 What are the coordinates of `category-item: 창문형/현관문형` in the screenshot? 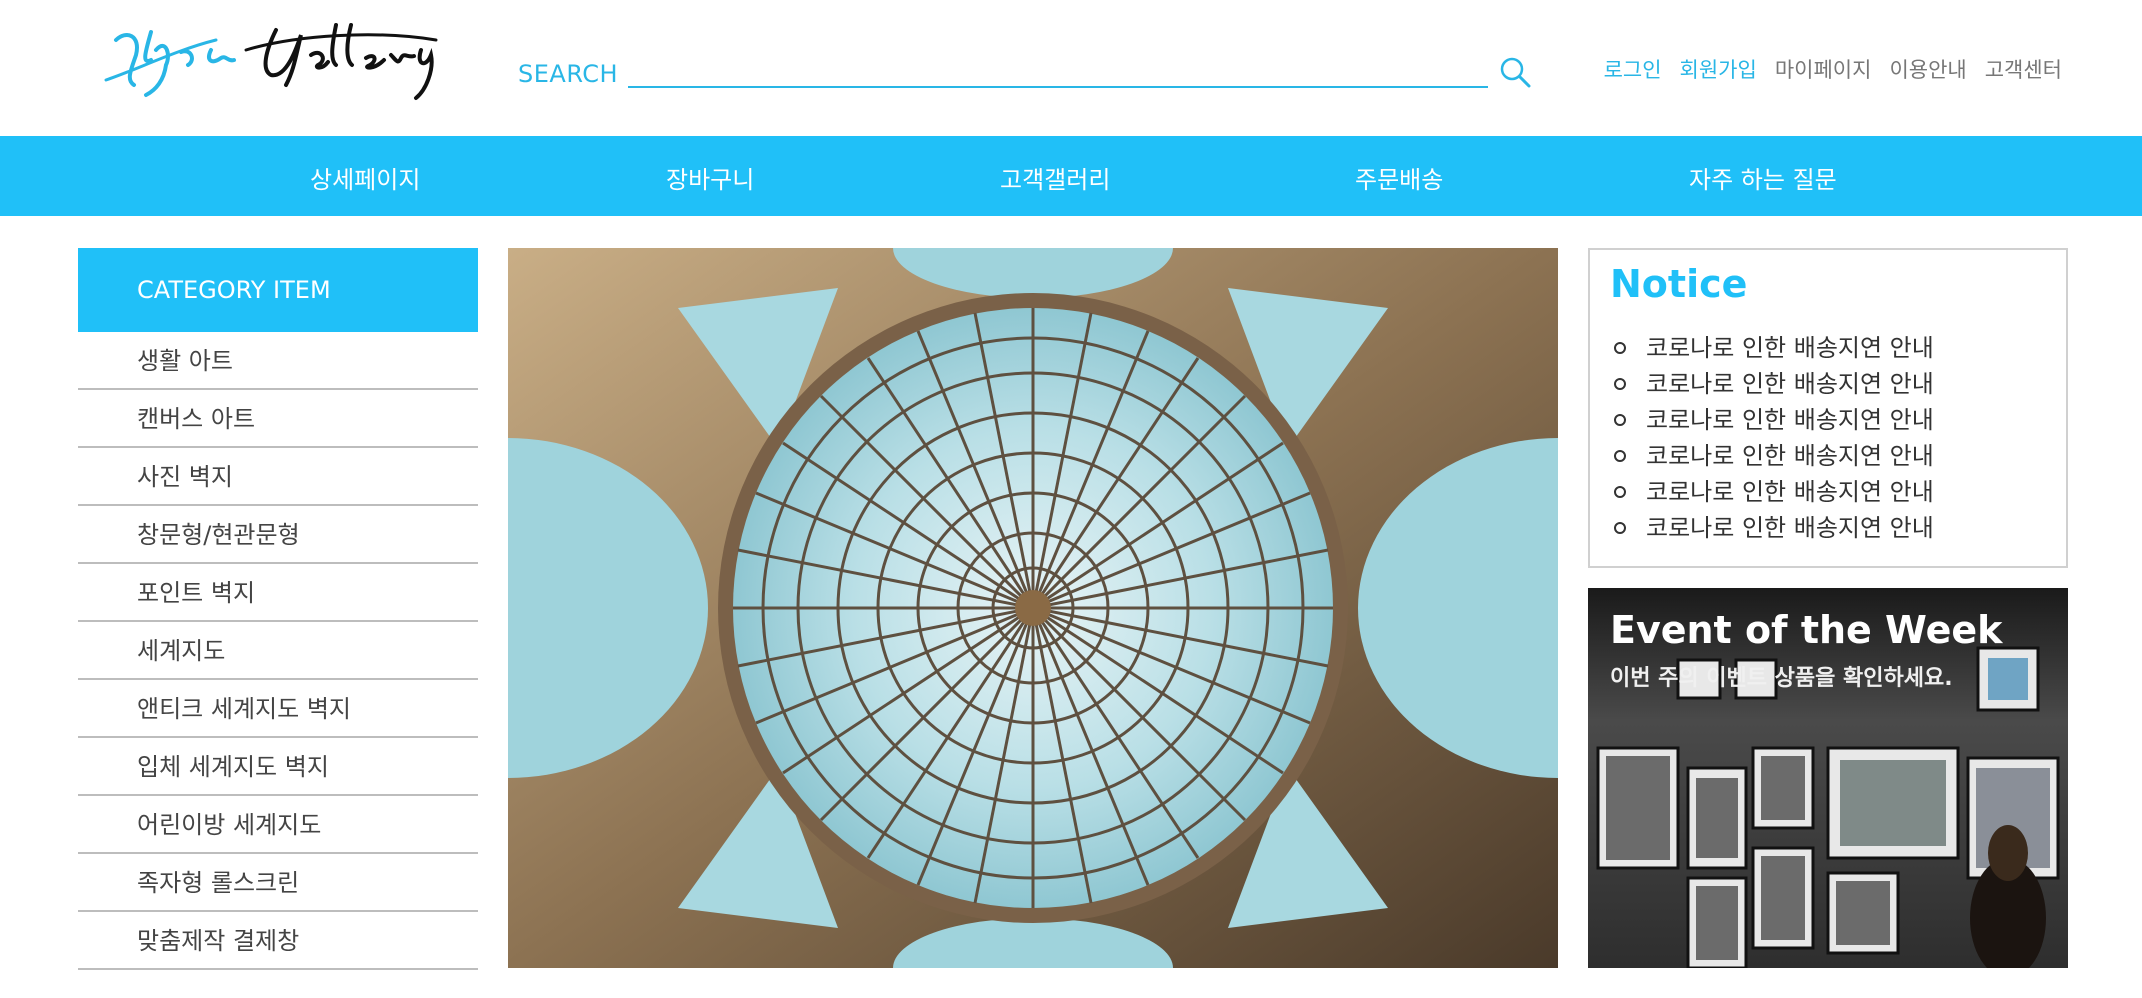 It's located at (278, 535).